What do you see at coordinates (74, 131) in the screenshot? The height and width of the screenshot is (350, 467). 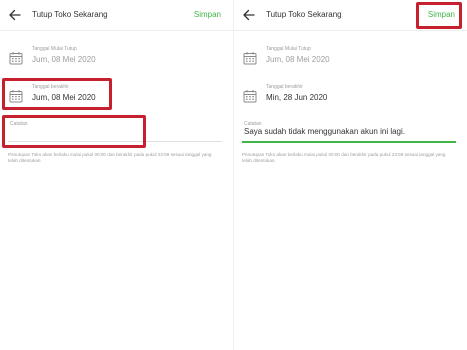 I see `highlight-note-field` at bounding box center [74, 131].